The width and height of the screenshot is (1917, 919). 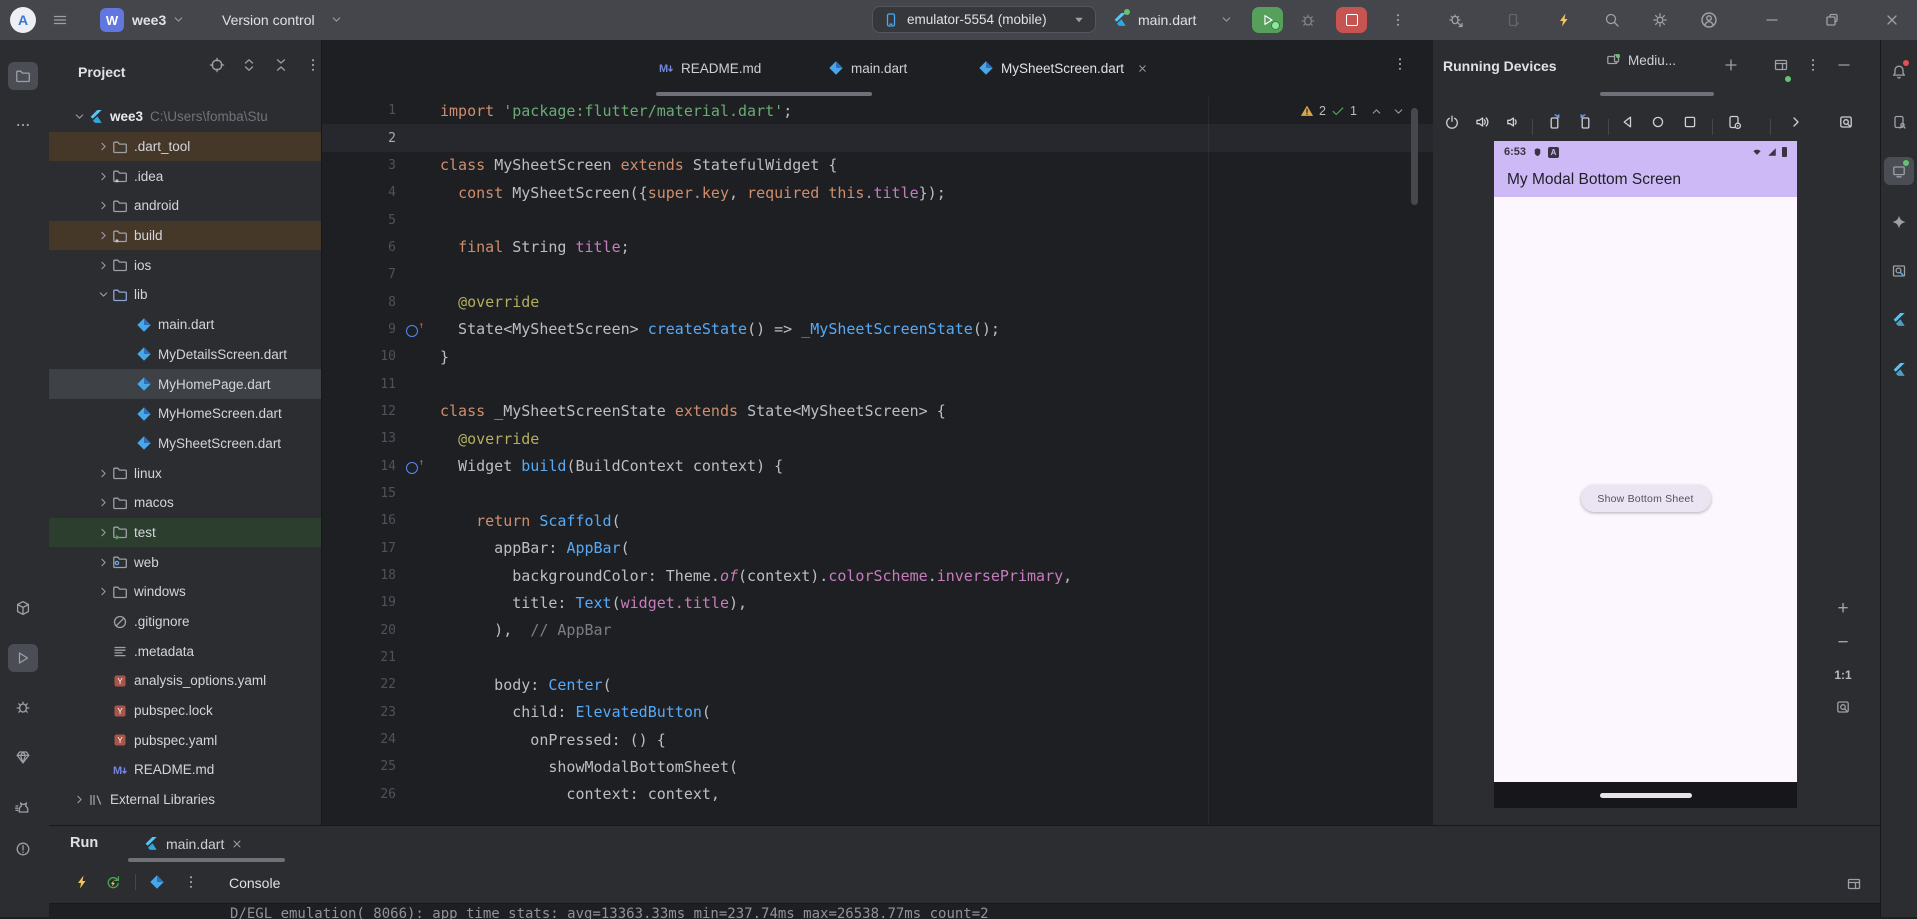 What do you see at coordinates (1843, 609) in the screenshot?
I see `zoom-in-button: +` at bounding box center [1843, 609].